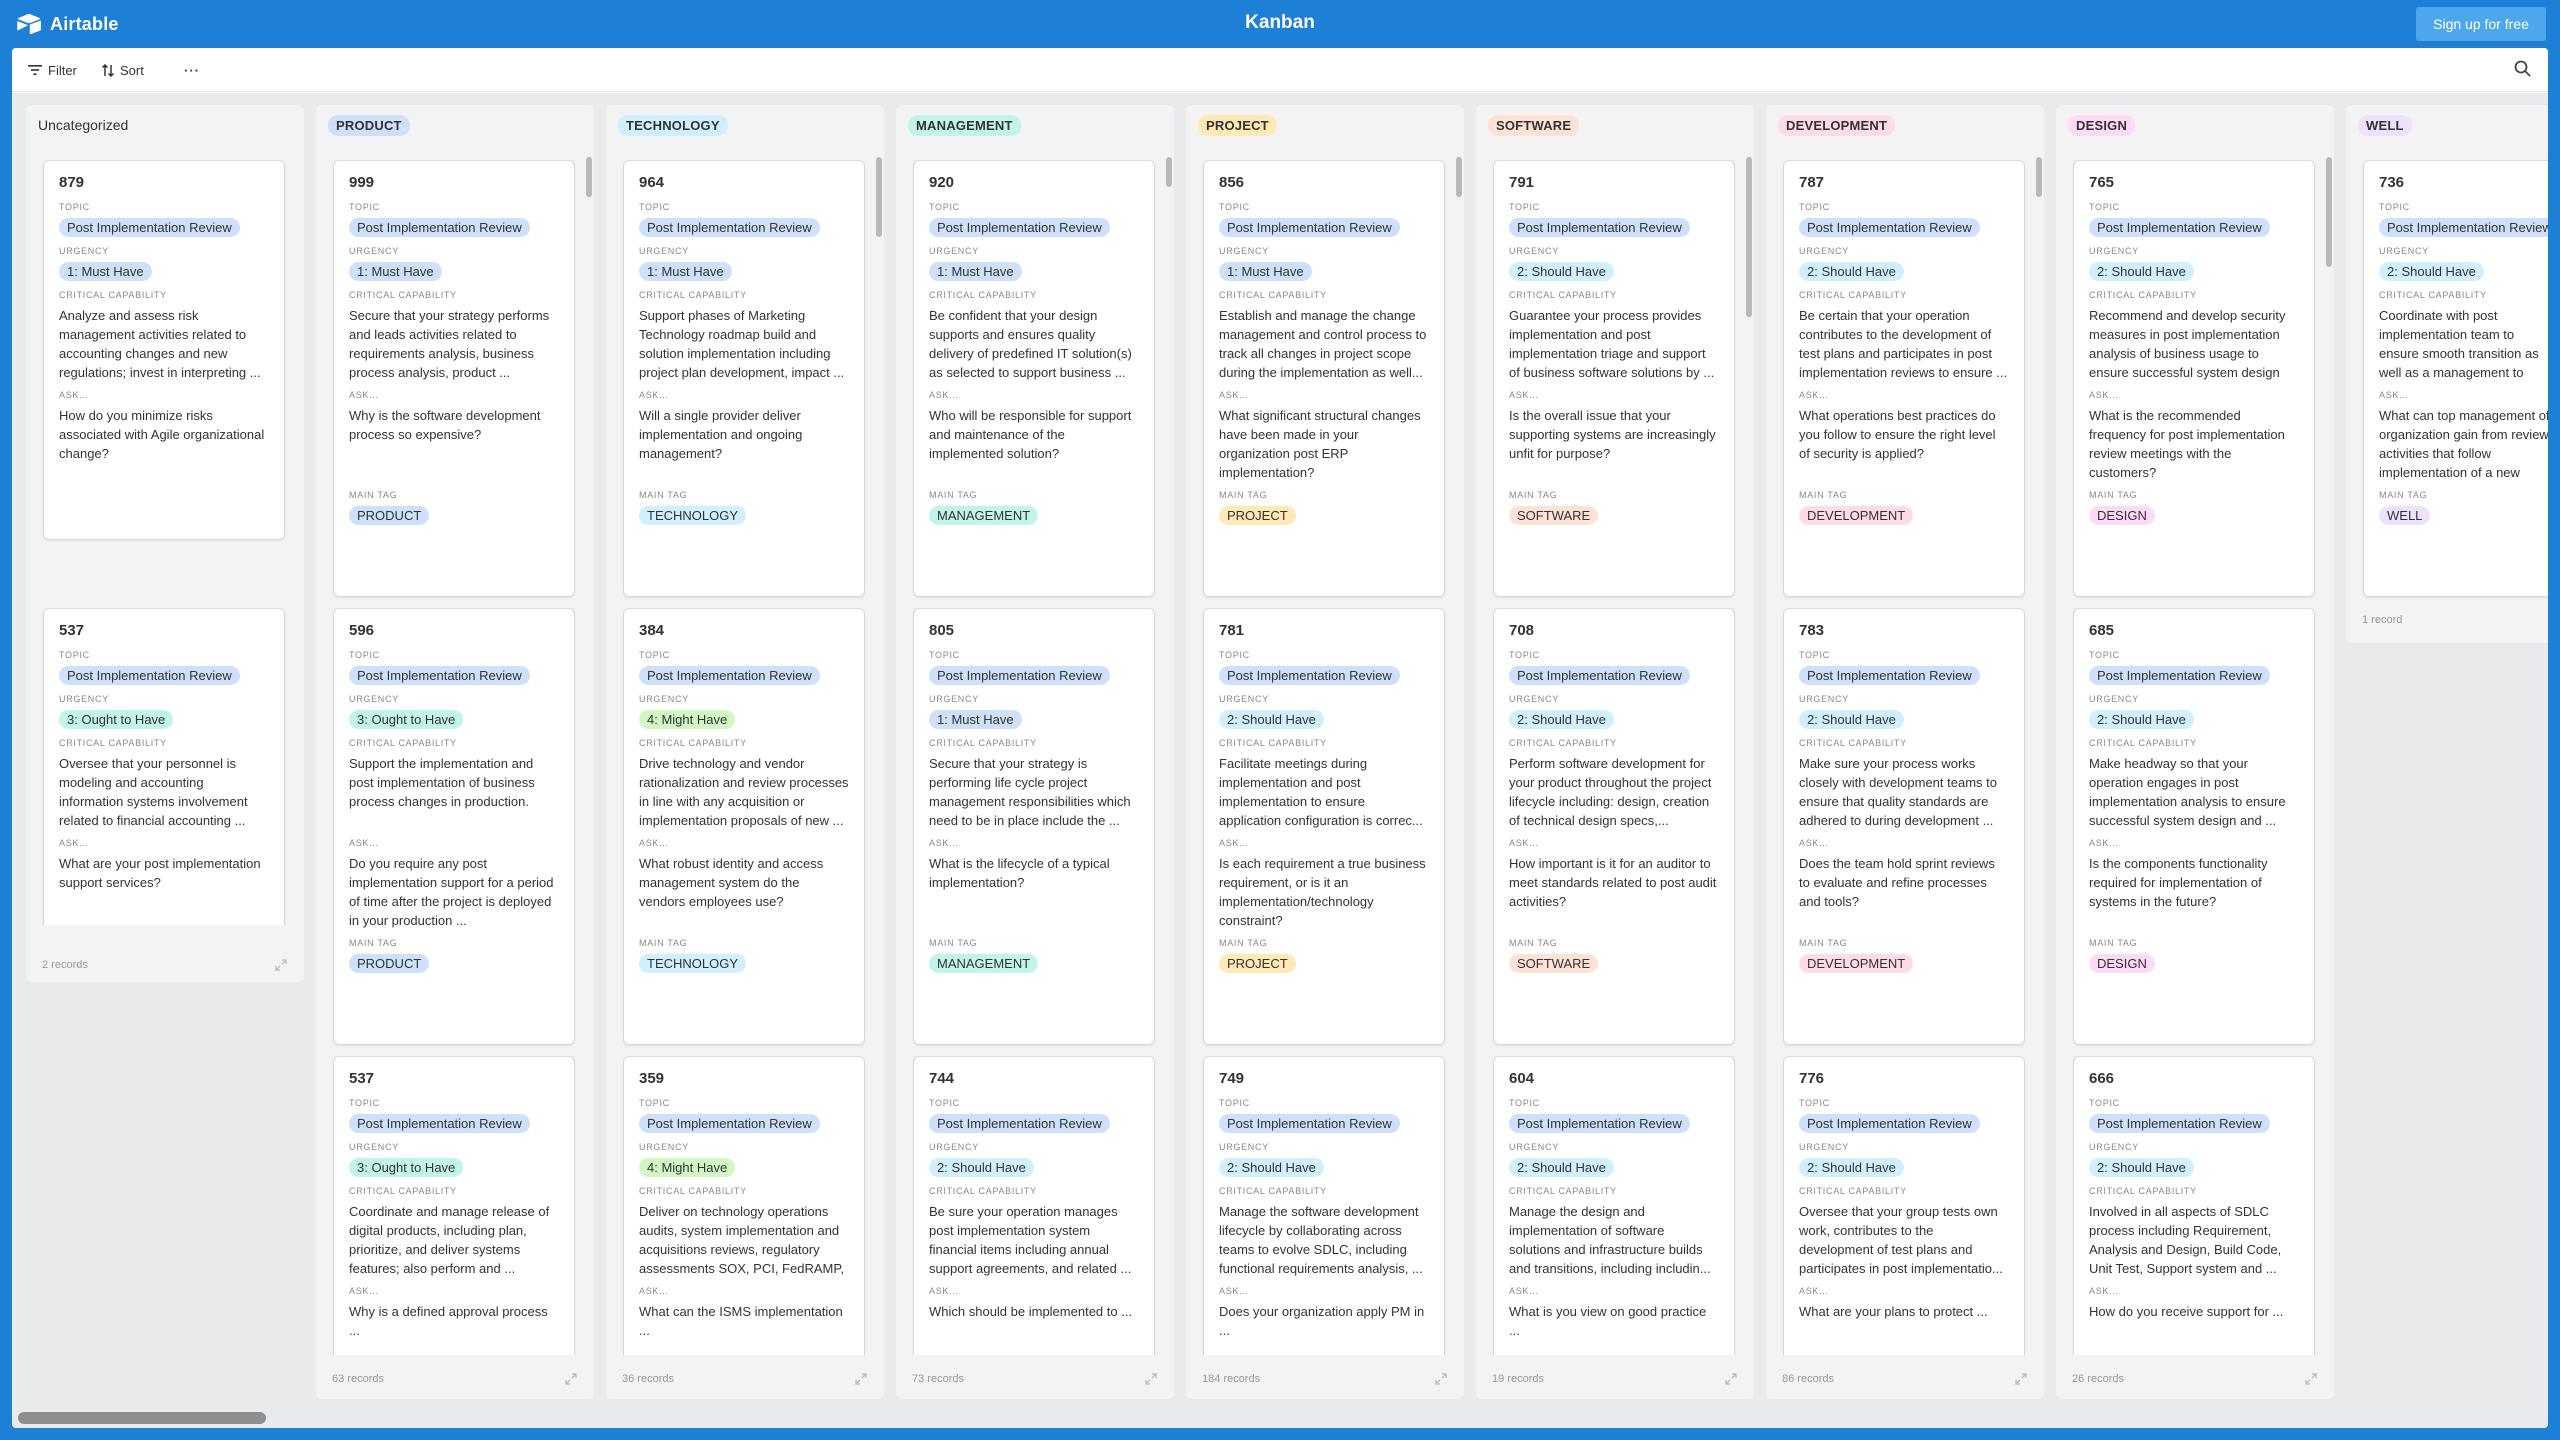 Image resolution: width=2560 pixels, height=1440 pixels. What do you see at coordinates (1554, 515) in the screenshot?
I see `main-tag-pill: SOFTWARE` at bounding box center [1554, 515].